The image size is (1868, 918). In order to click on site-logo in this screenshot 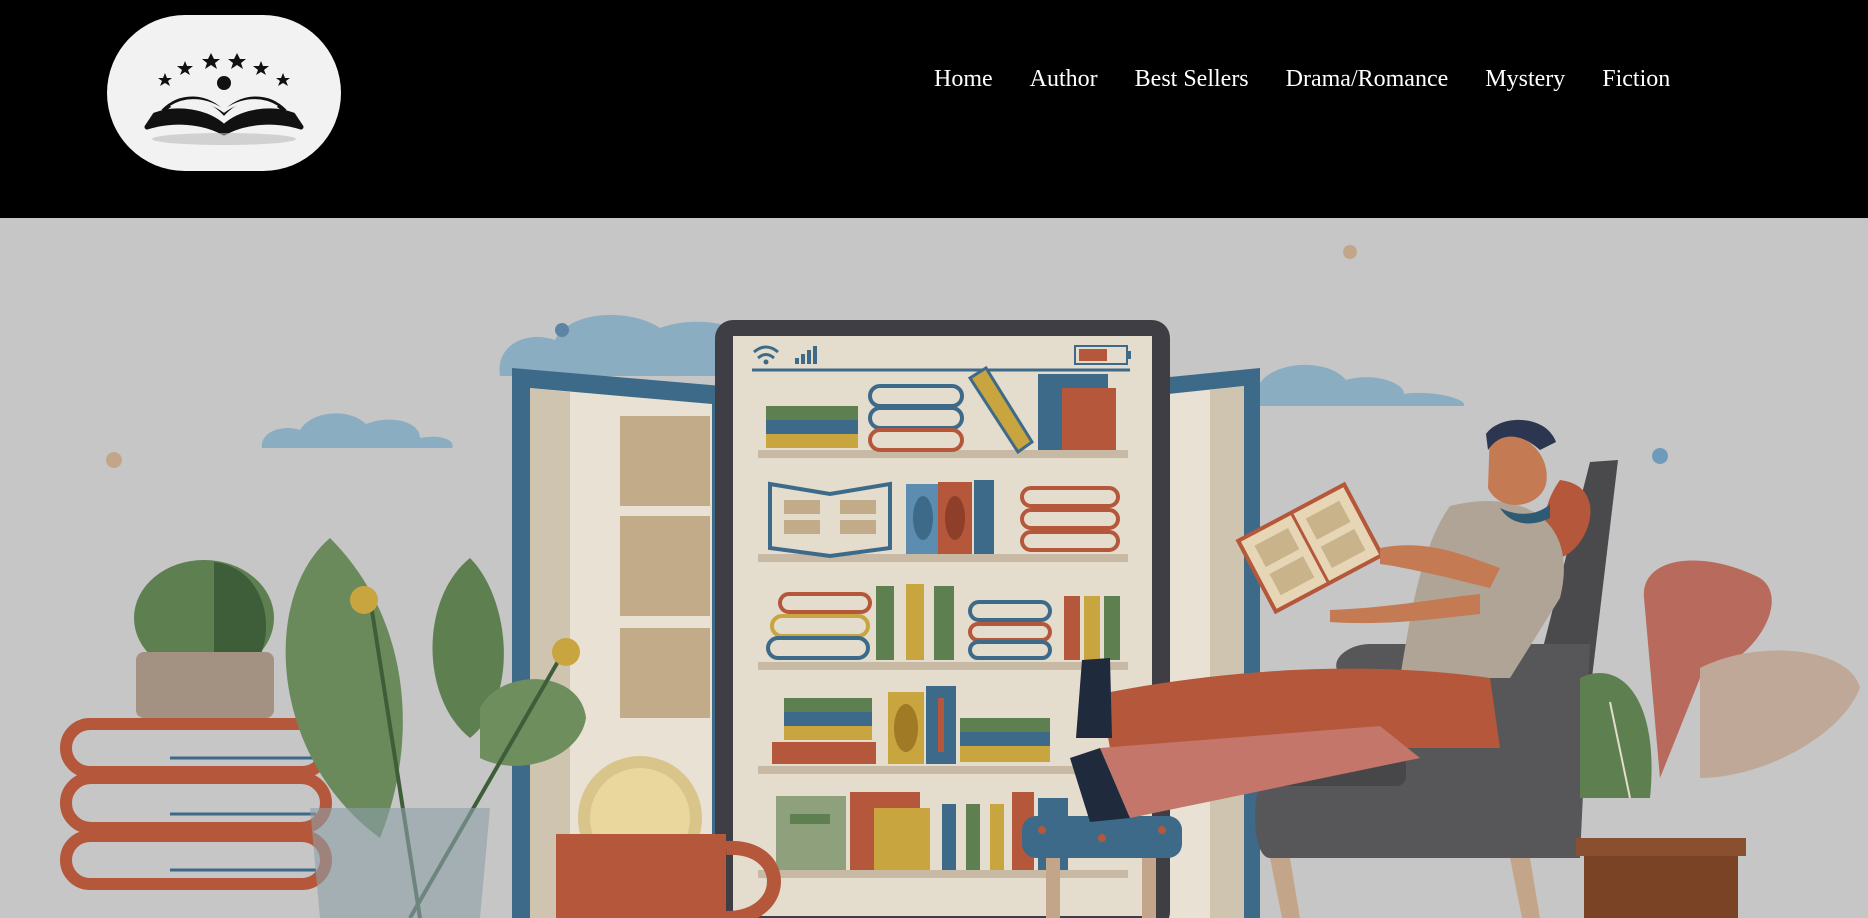, I will do `click(224, 93)`.